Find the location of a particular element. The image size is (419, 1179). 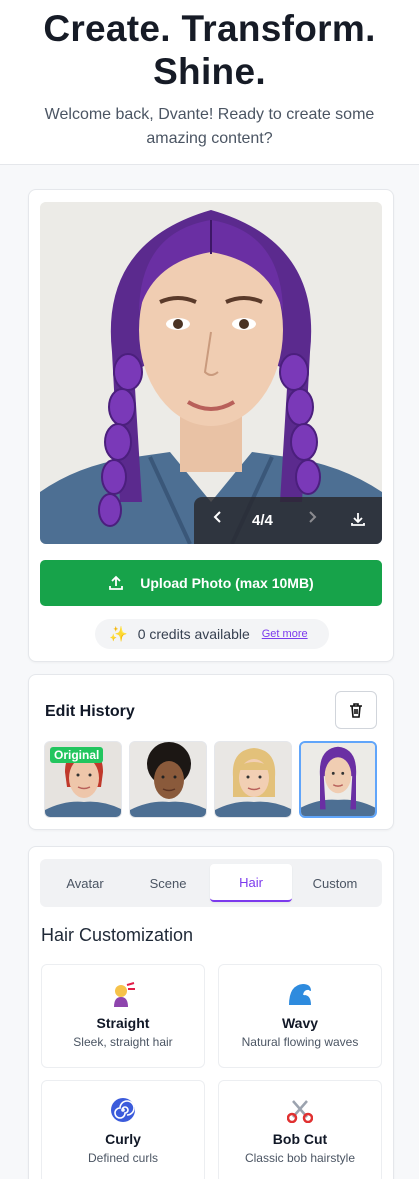

option-desc: Natural flowing waves is located at coordinates (300, 1042).